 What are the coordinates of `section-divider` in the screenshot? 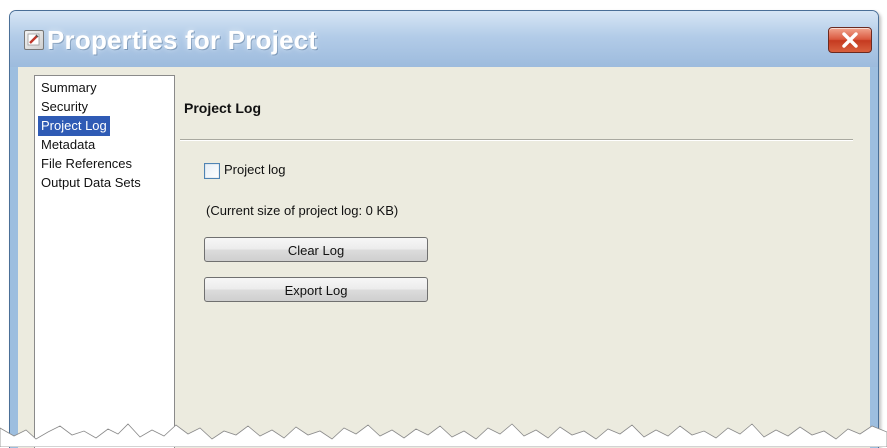 It's located at (516, 140).